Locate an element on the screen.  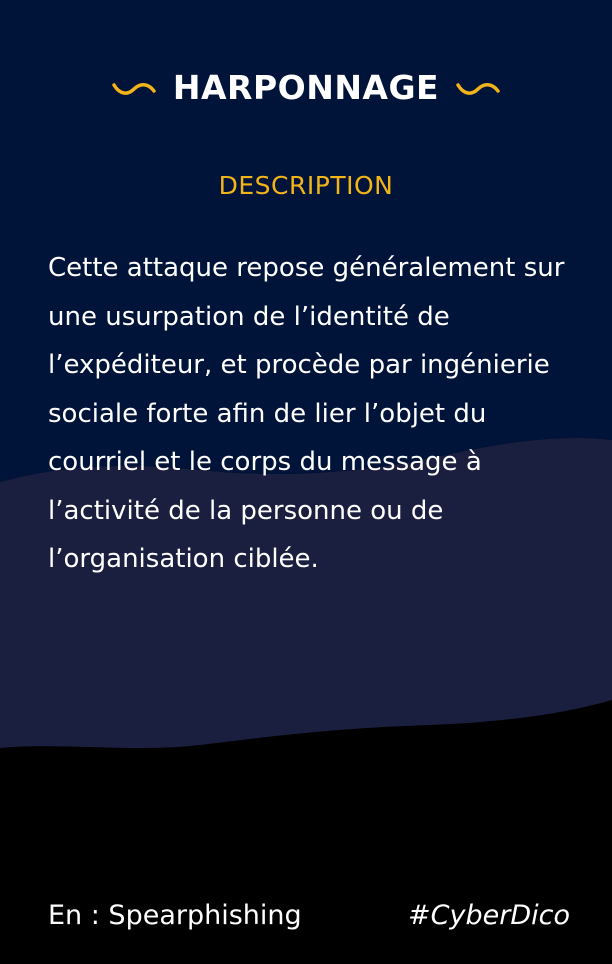
card-title: HARPONNAGE is located at coordinates (306, 87).